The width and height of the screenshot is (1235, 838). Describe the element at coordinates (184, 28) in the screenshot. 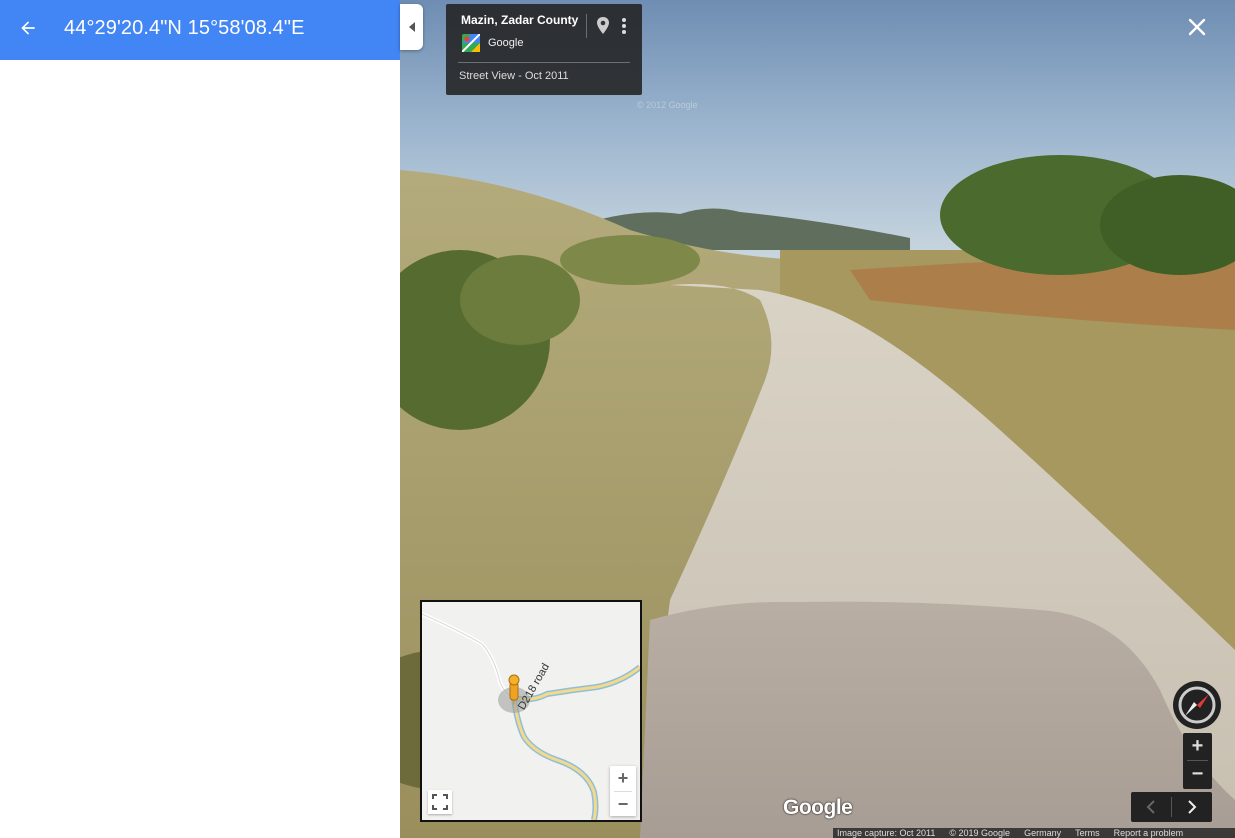

I see `coordinates-title: 44°29'20.4"N 15°58'08.4"E` at that location.